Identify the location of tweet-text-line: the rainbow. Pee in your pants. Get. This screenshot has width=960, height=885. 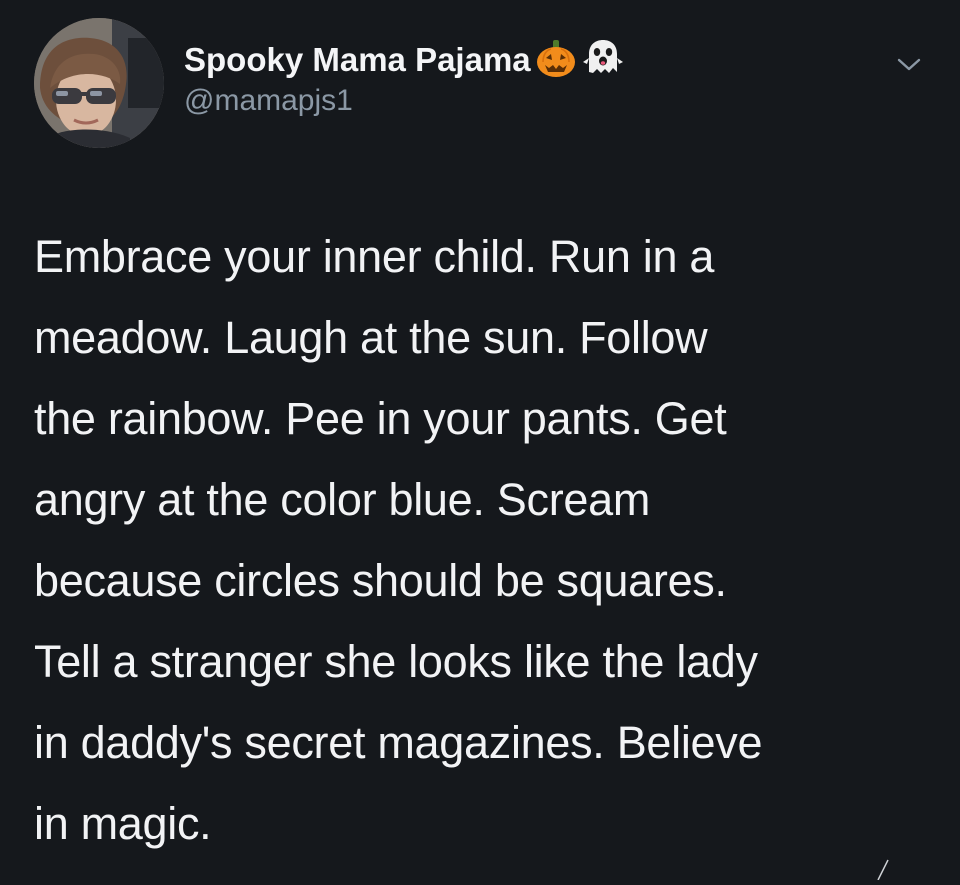
(380, 418).